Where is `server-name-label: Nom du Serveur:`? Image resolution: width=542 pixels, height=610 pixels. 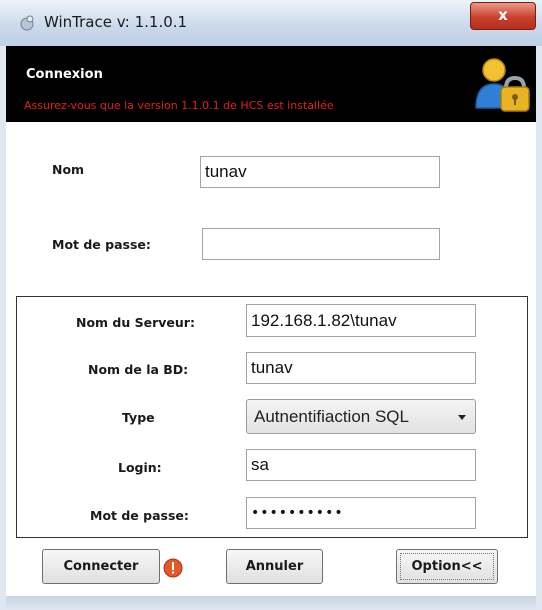
server-name-label: Nom du Serveur: is located at coordinates (135, 322).